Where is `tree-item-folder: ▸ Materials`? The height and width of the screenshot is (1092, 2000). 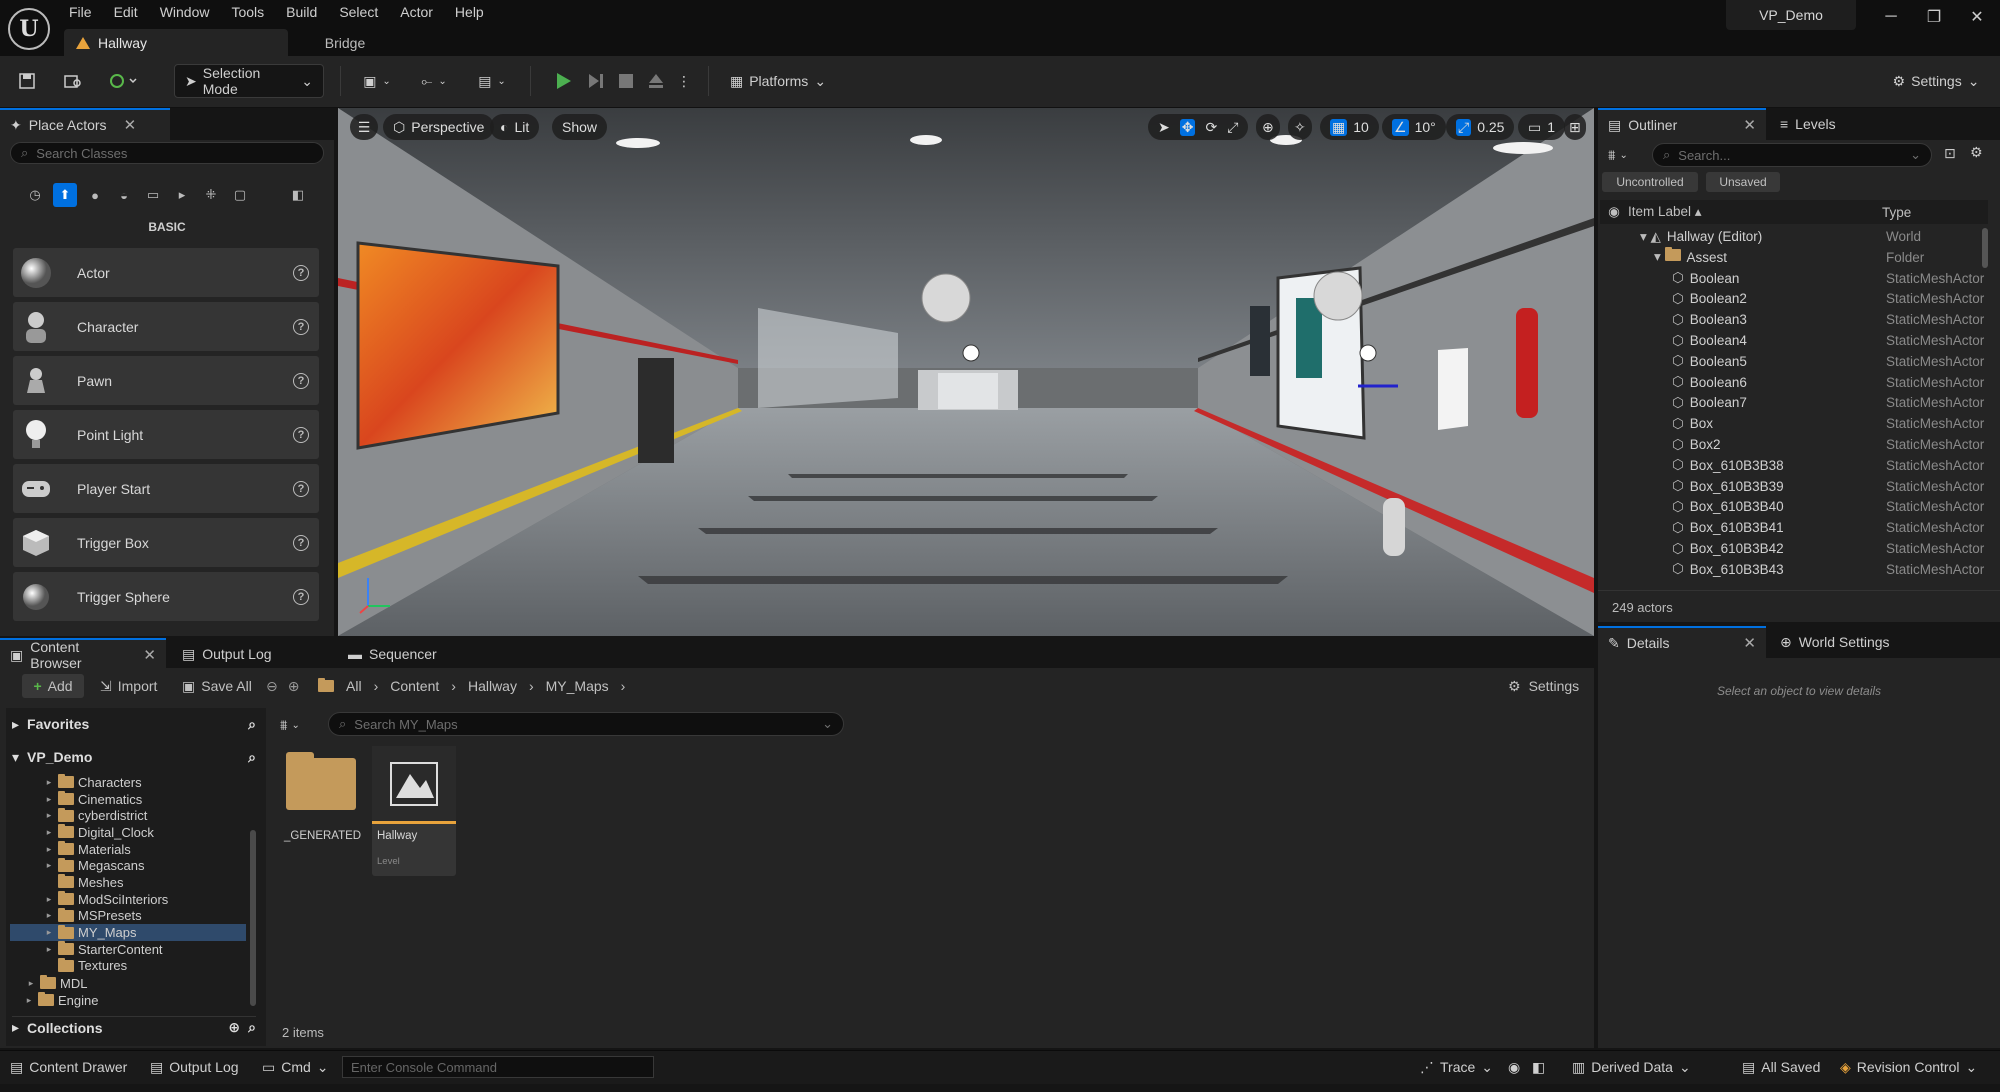 tree-item-folder: ▸ Materials is located at coordinates (128, 849).